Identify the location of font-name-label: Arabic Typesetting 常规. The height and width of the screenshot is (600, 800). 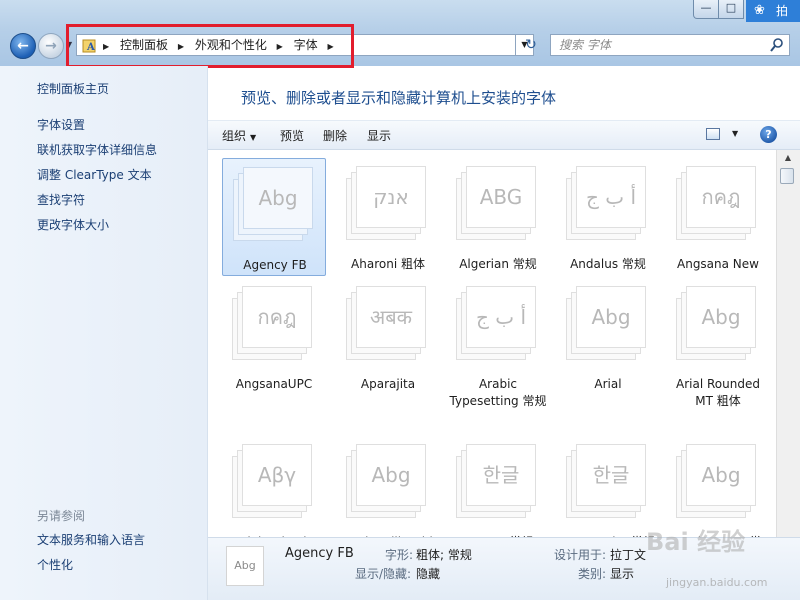
(498, 392).